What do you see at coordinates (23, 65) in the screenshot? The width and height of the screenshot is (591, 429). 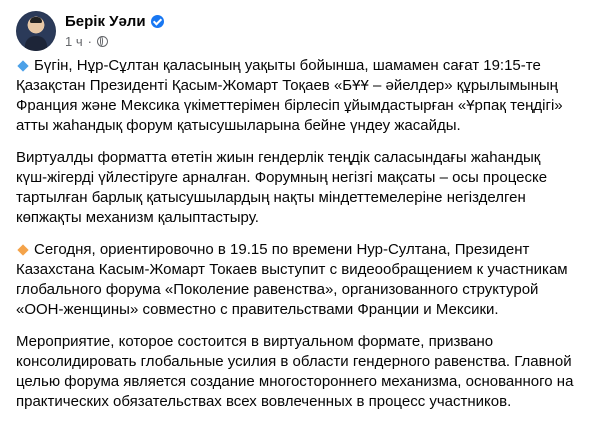 I see `blue-diamond-icon` at bounding box center [23, 65].